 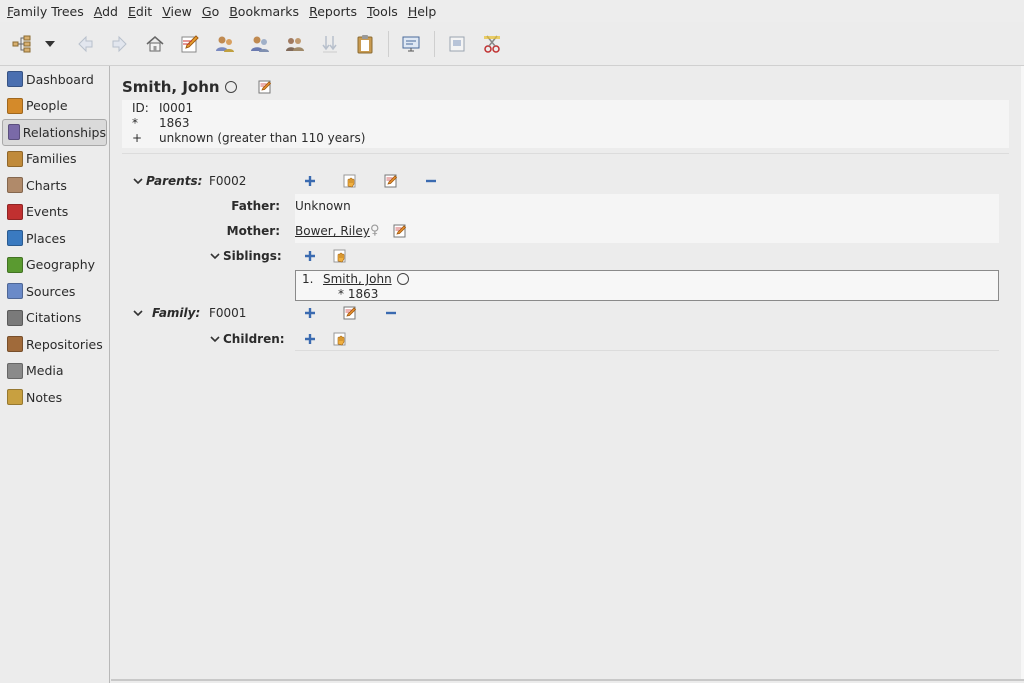 I want to click on sidebar-item-notes: Notes, so click(x=54, y=397).